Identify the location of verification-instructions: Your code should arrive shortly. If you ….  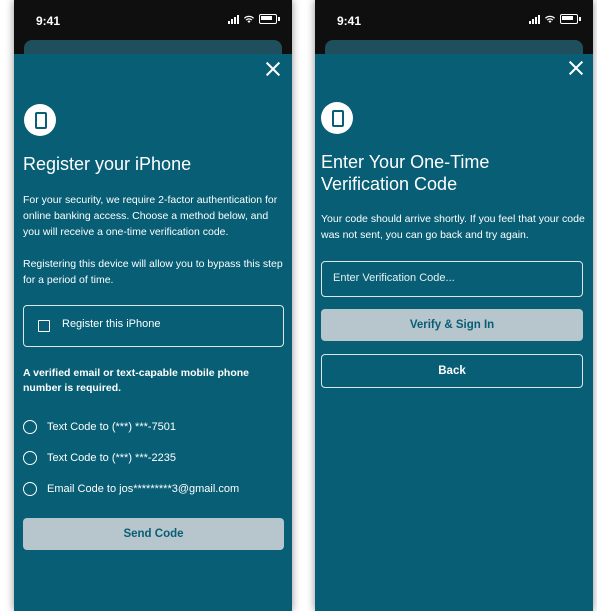
(453, 227).